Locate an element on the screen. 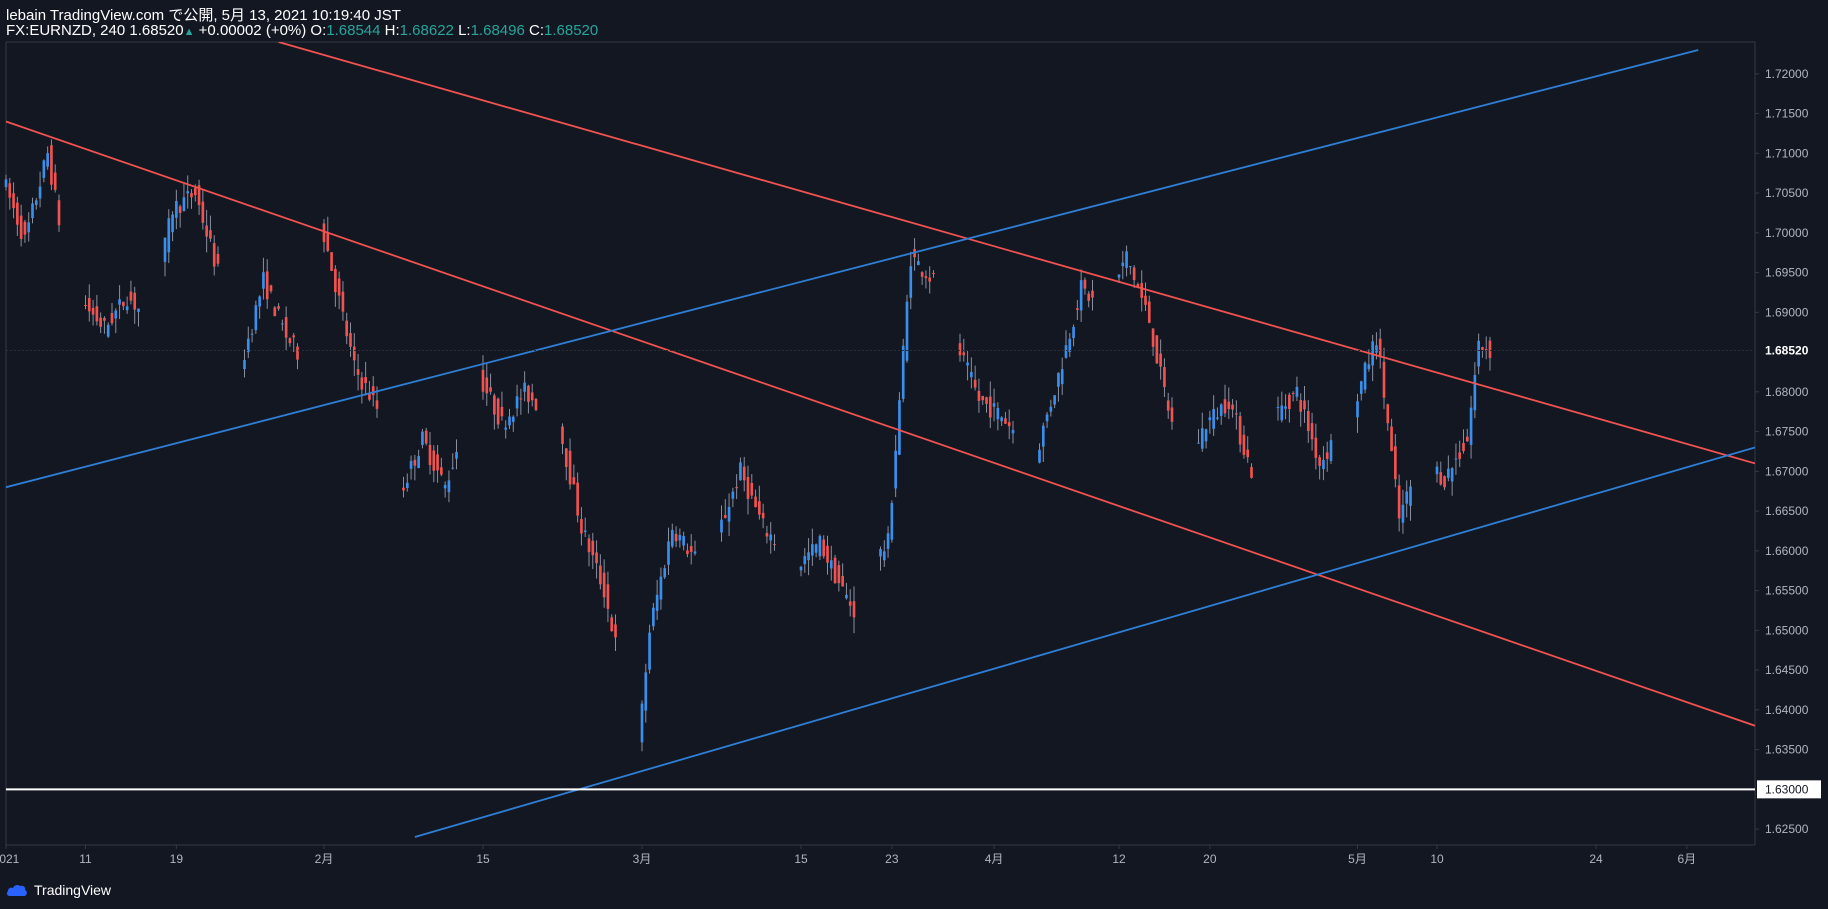  open-label: O: is located at coordinates (318, 30).